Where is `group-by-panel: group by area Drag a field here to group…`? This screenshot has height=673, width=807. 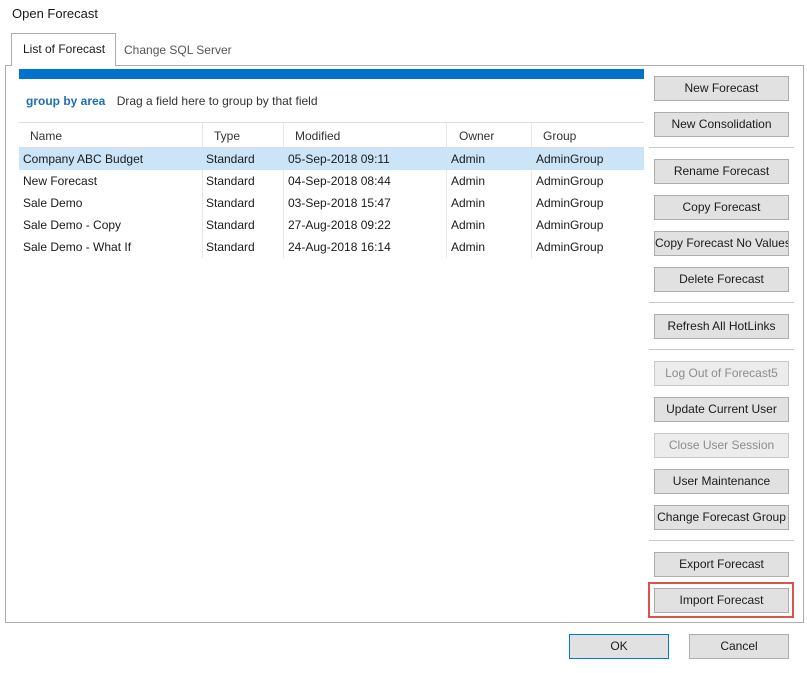
group-by-panel: group by area Drag a field here to group… is located at coordinates (172, 101).